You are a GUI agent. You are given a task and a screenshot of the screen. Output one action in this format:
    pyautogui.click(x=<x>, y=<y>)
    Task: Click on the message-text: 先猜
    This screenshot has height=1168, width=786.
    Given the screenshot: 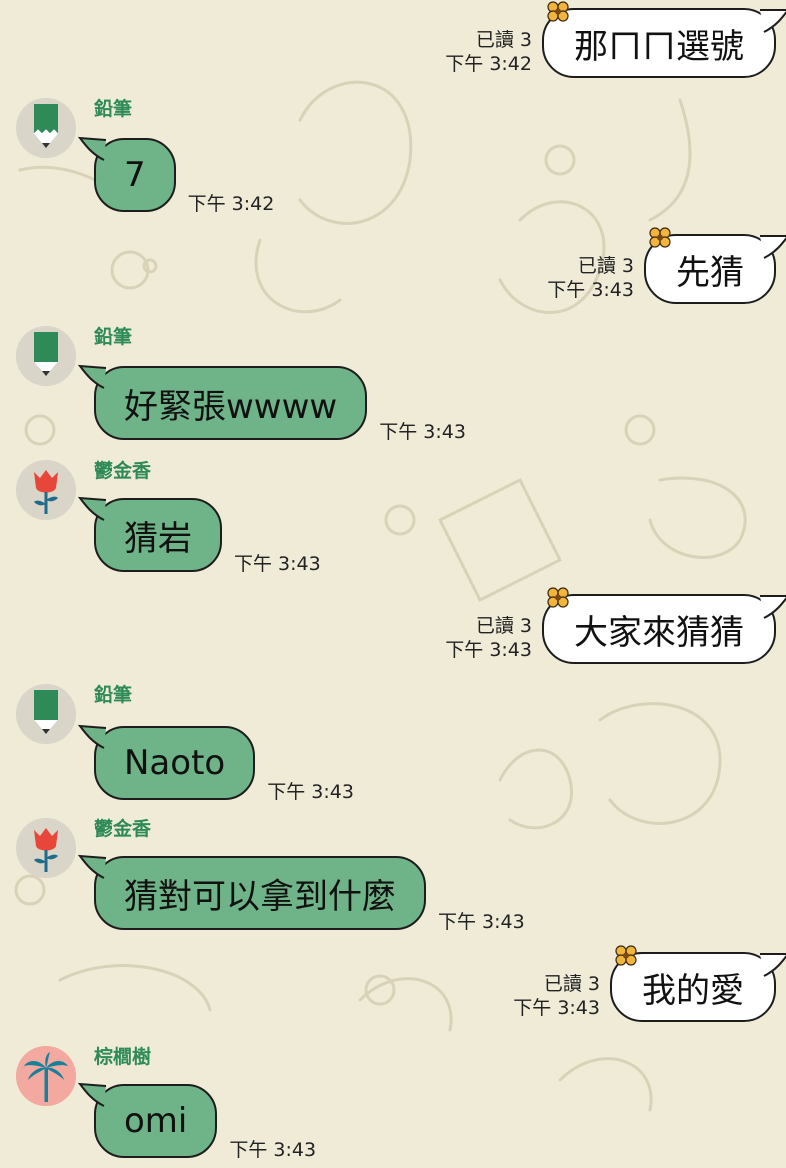 What is the action you would take?
    pyautogui.click(x=710, y=272)
    